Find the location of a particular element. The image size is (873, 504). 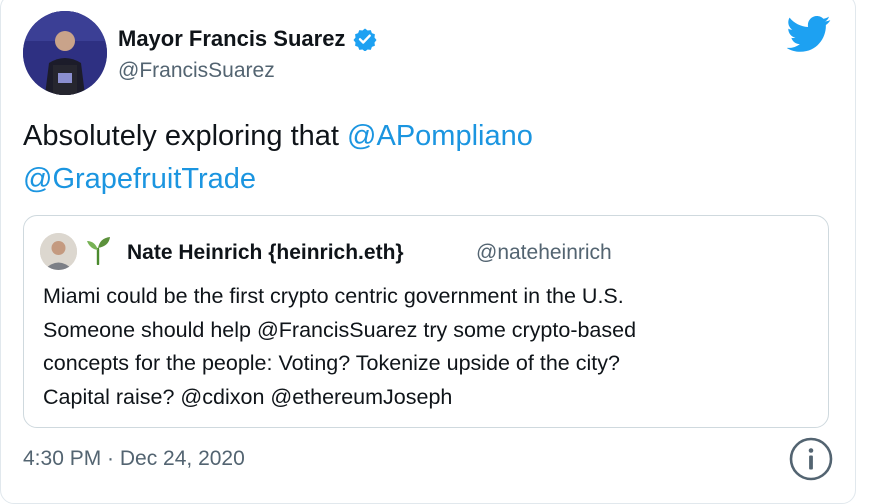

mention-link: @APompliano is located at coordinates (440, 136).